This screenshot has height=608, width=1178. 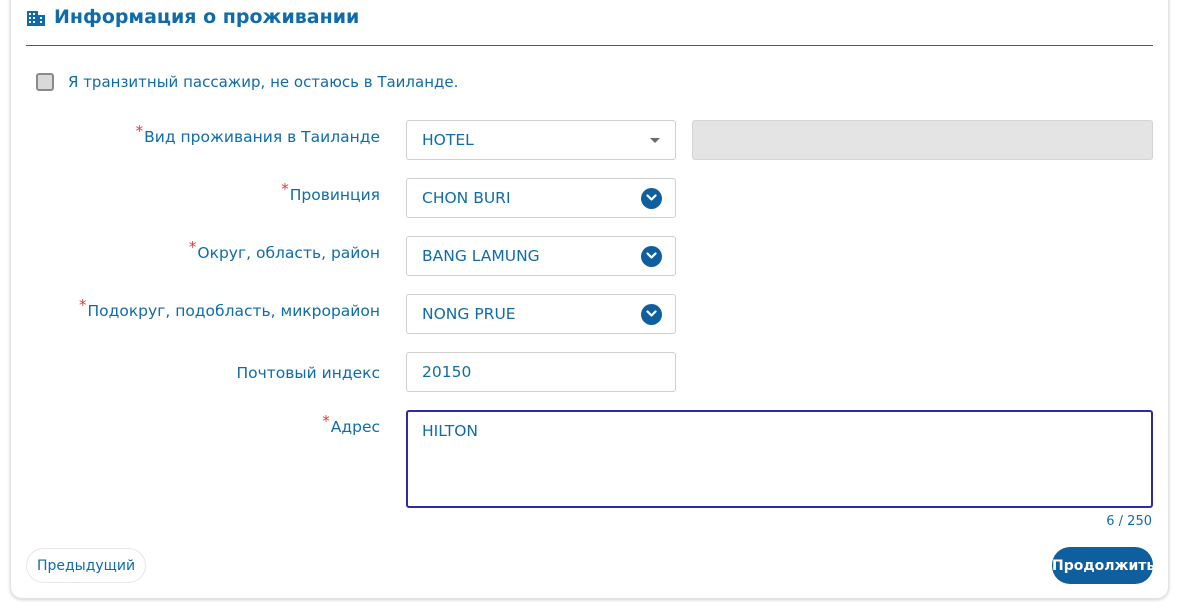 What do you see at coordinates (589, 45) in the screenshot?
I see `header-divider` at bounding box center [589, 45].